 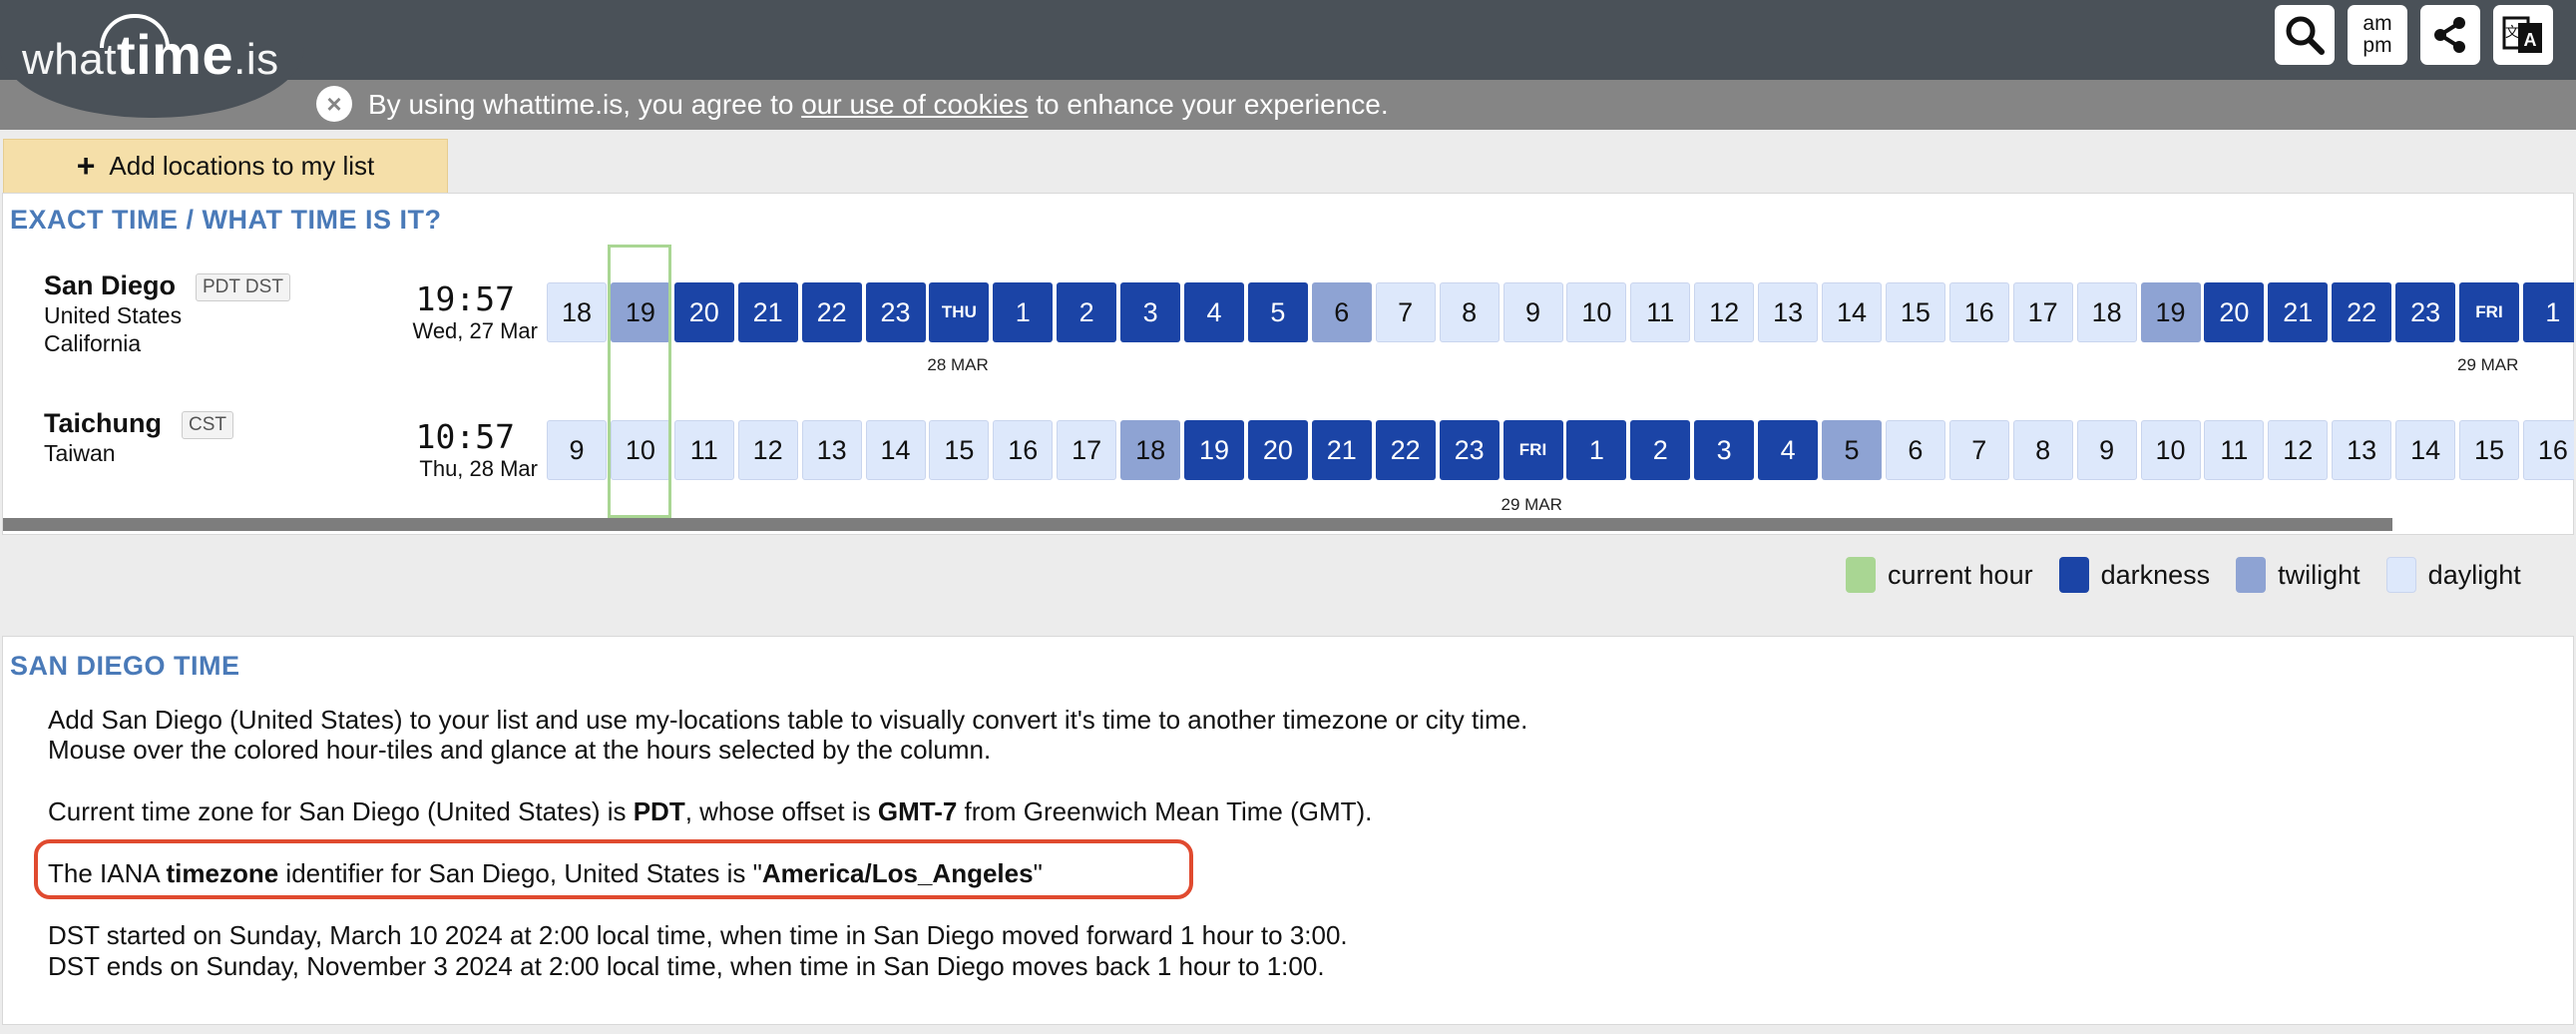 What do you see at coordinates (1197, 524) in the screenshot?
I see `horizontal-scrollbar` at bounding box center [1197, 524].